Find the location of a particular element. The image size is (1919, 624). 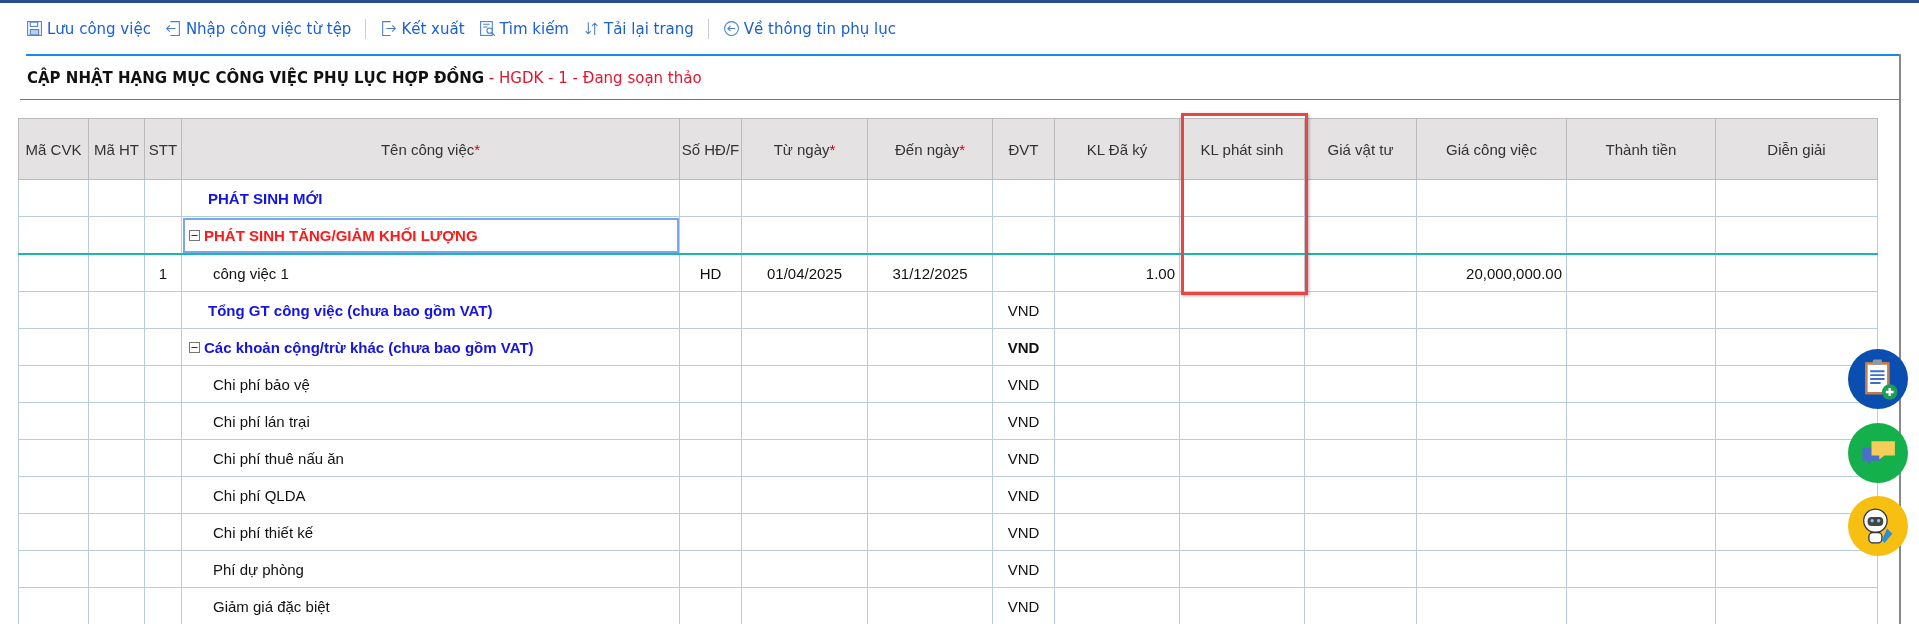

chat-bubbles-icon is located at coordinates (1878, 453).